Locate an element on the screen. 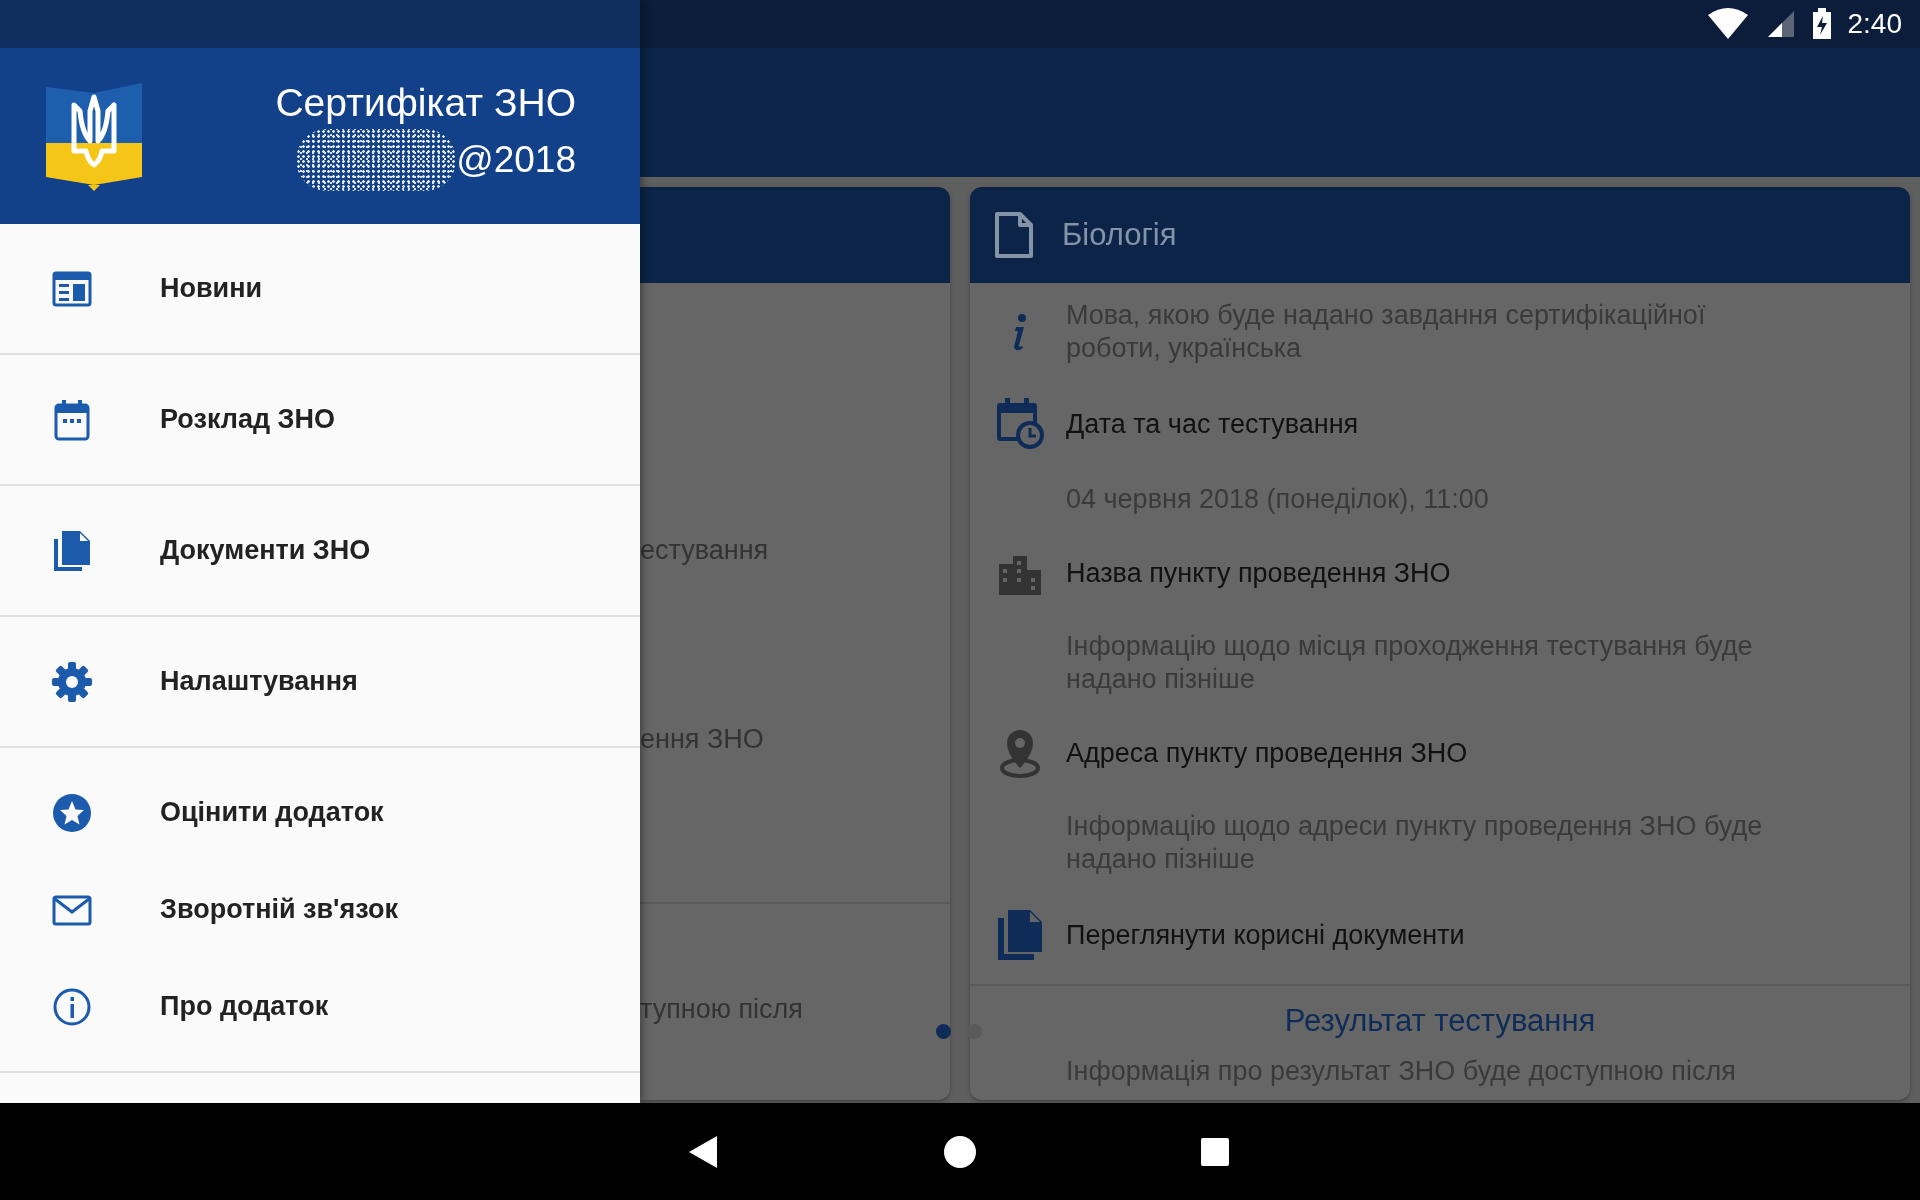  menu-item: Налаштування is located at coordinates (320, 681).